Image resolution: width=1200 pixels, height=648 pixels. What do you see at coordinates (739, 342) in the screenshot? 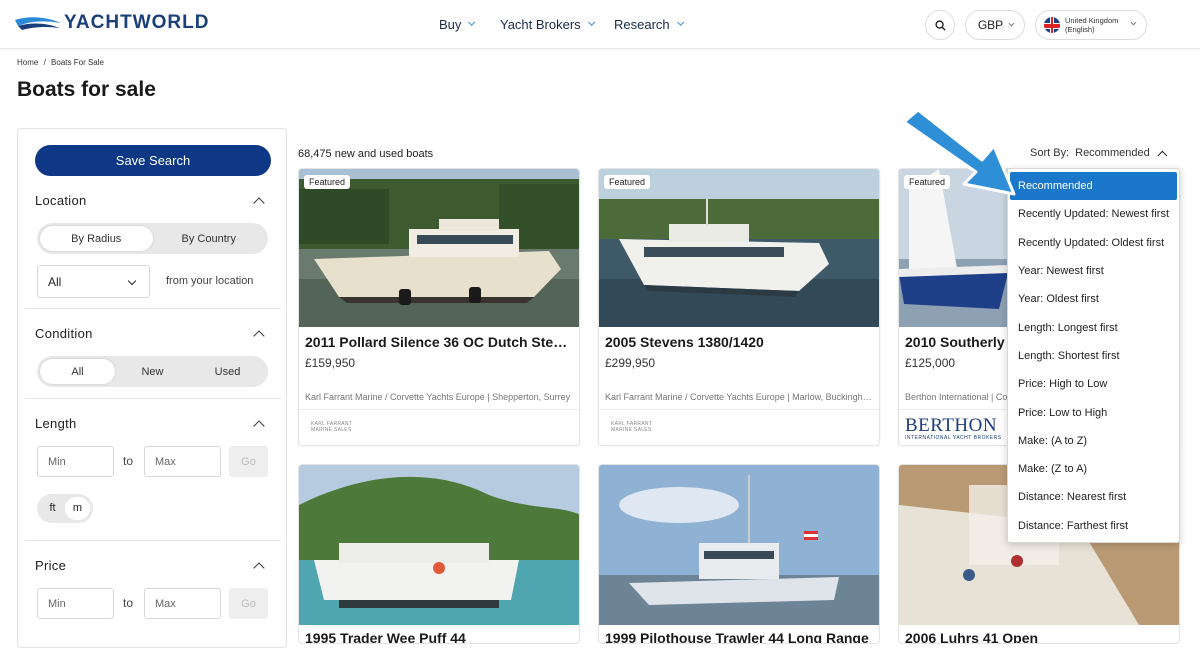
I see `listing-title: 2005 Stevens 1380/1420` at bounding box center [739, 342].